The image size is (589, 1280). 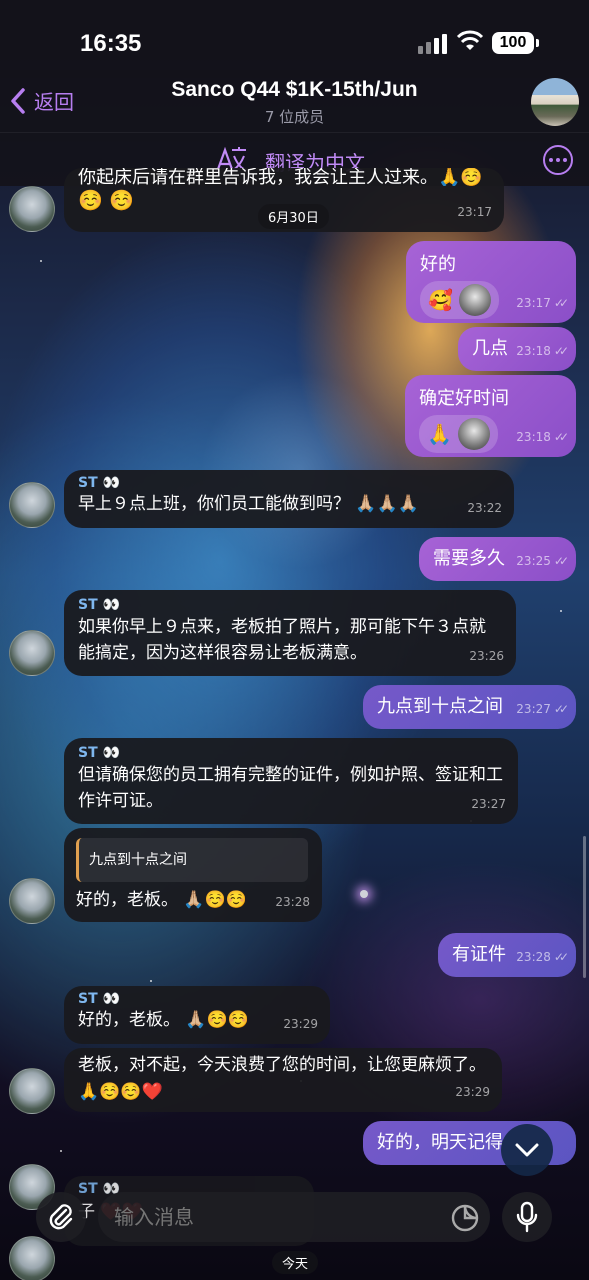 What do you see at coordinates (282, 1065) in the screenshot?
I see `message-text: 老板，对不起，今天浪费了您的时间，让您更麻烦了。` at bounding box center [282, 1065].